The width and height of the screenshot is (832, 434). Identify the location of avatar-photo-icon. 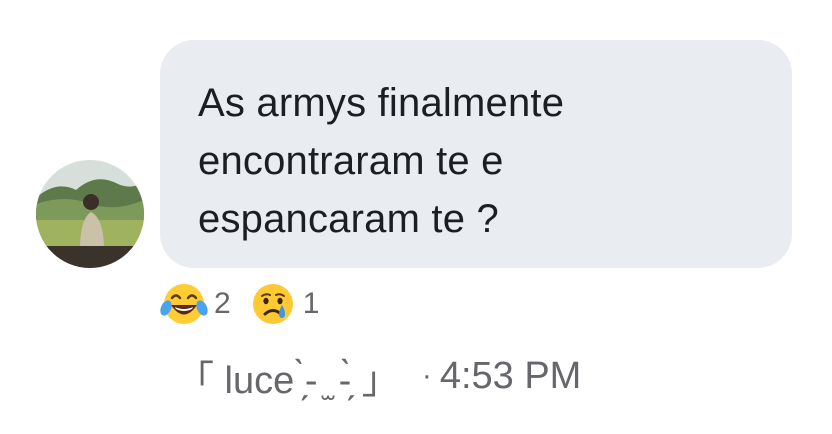
(90, 214).